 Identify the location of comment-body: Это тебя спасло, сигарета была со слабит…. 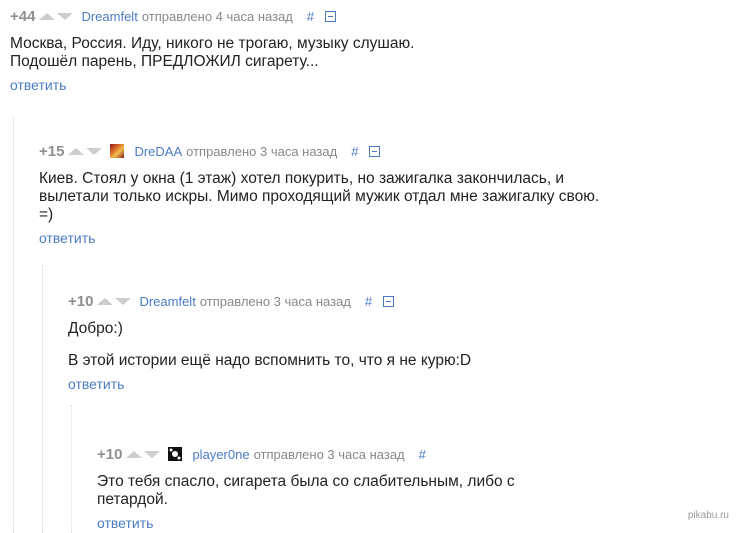
(377, 491).